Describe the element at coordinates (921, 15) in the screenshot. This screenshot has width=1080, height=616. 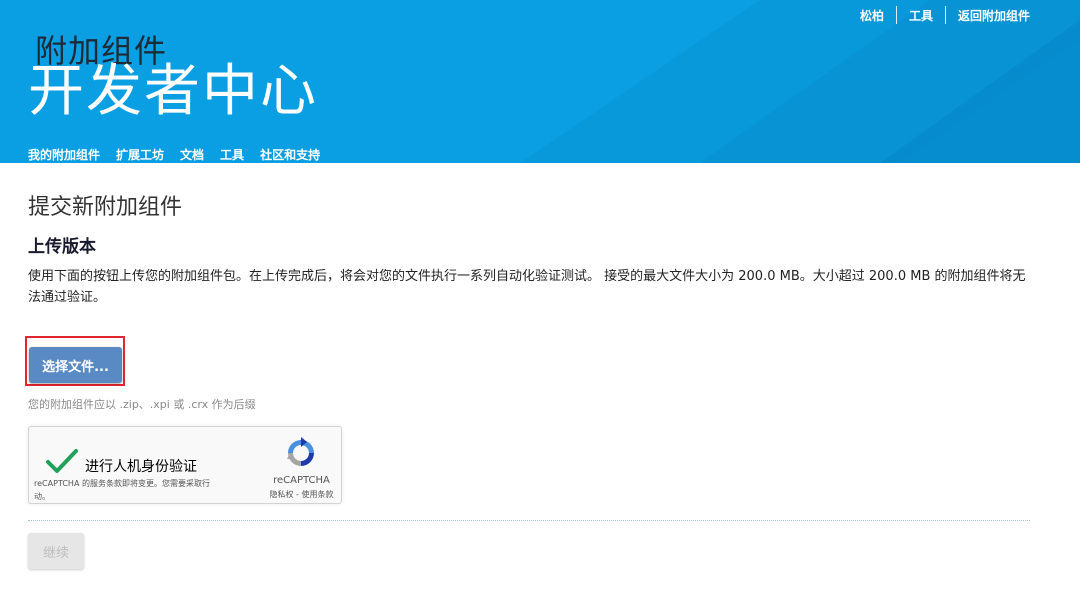
I see `top-link-tools: 工具` at that location.